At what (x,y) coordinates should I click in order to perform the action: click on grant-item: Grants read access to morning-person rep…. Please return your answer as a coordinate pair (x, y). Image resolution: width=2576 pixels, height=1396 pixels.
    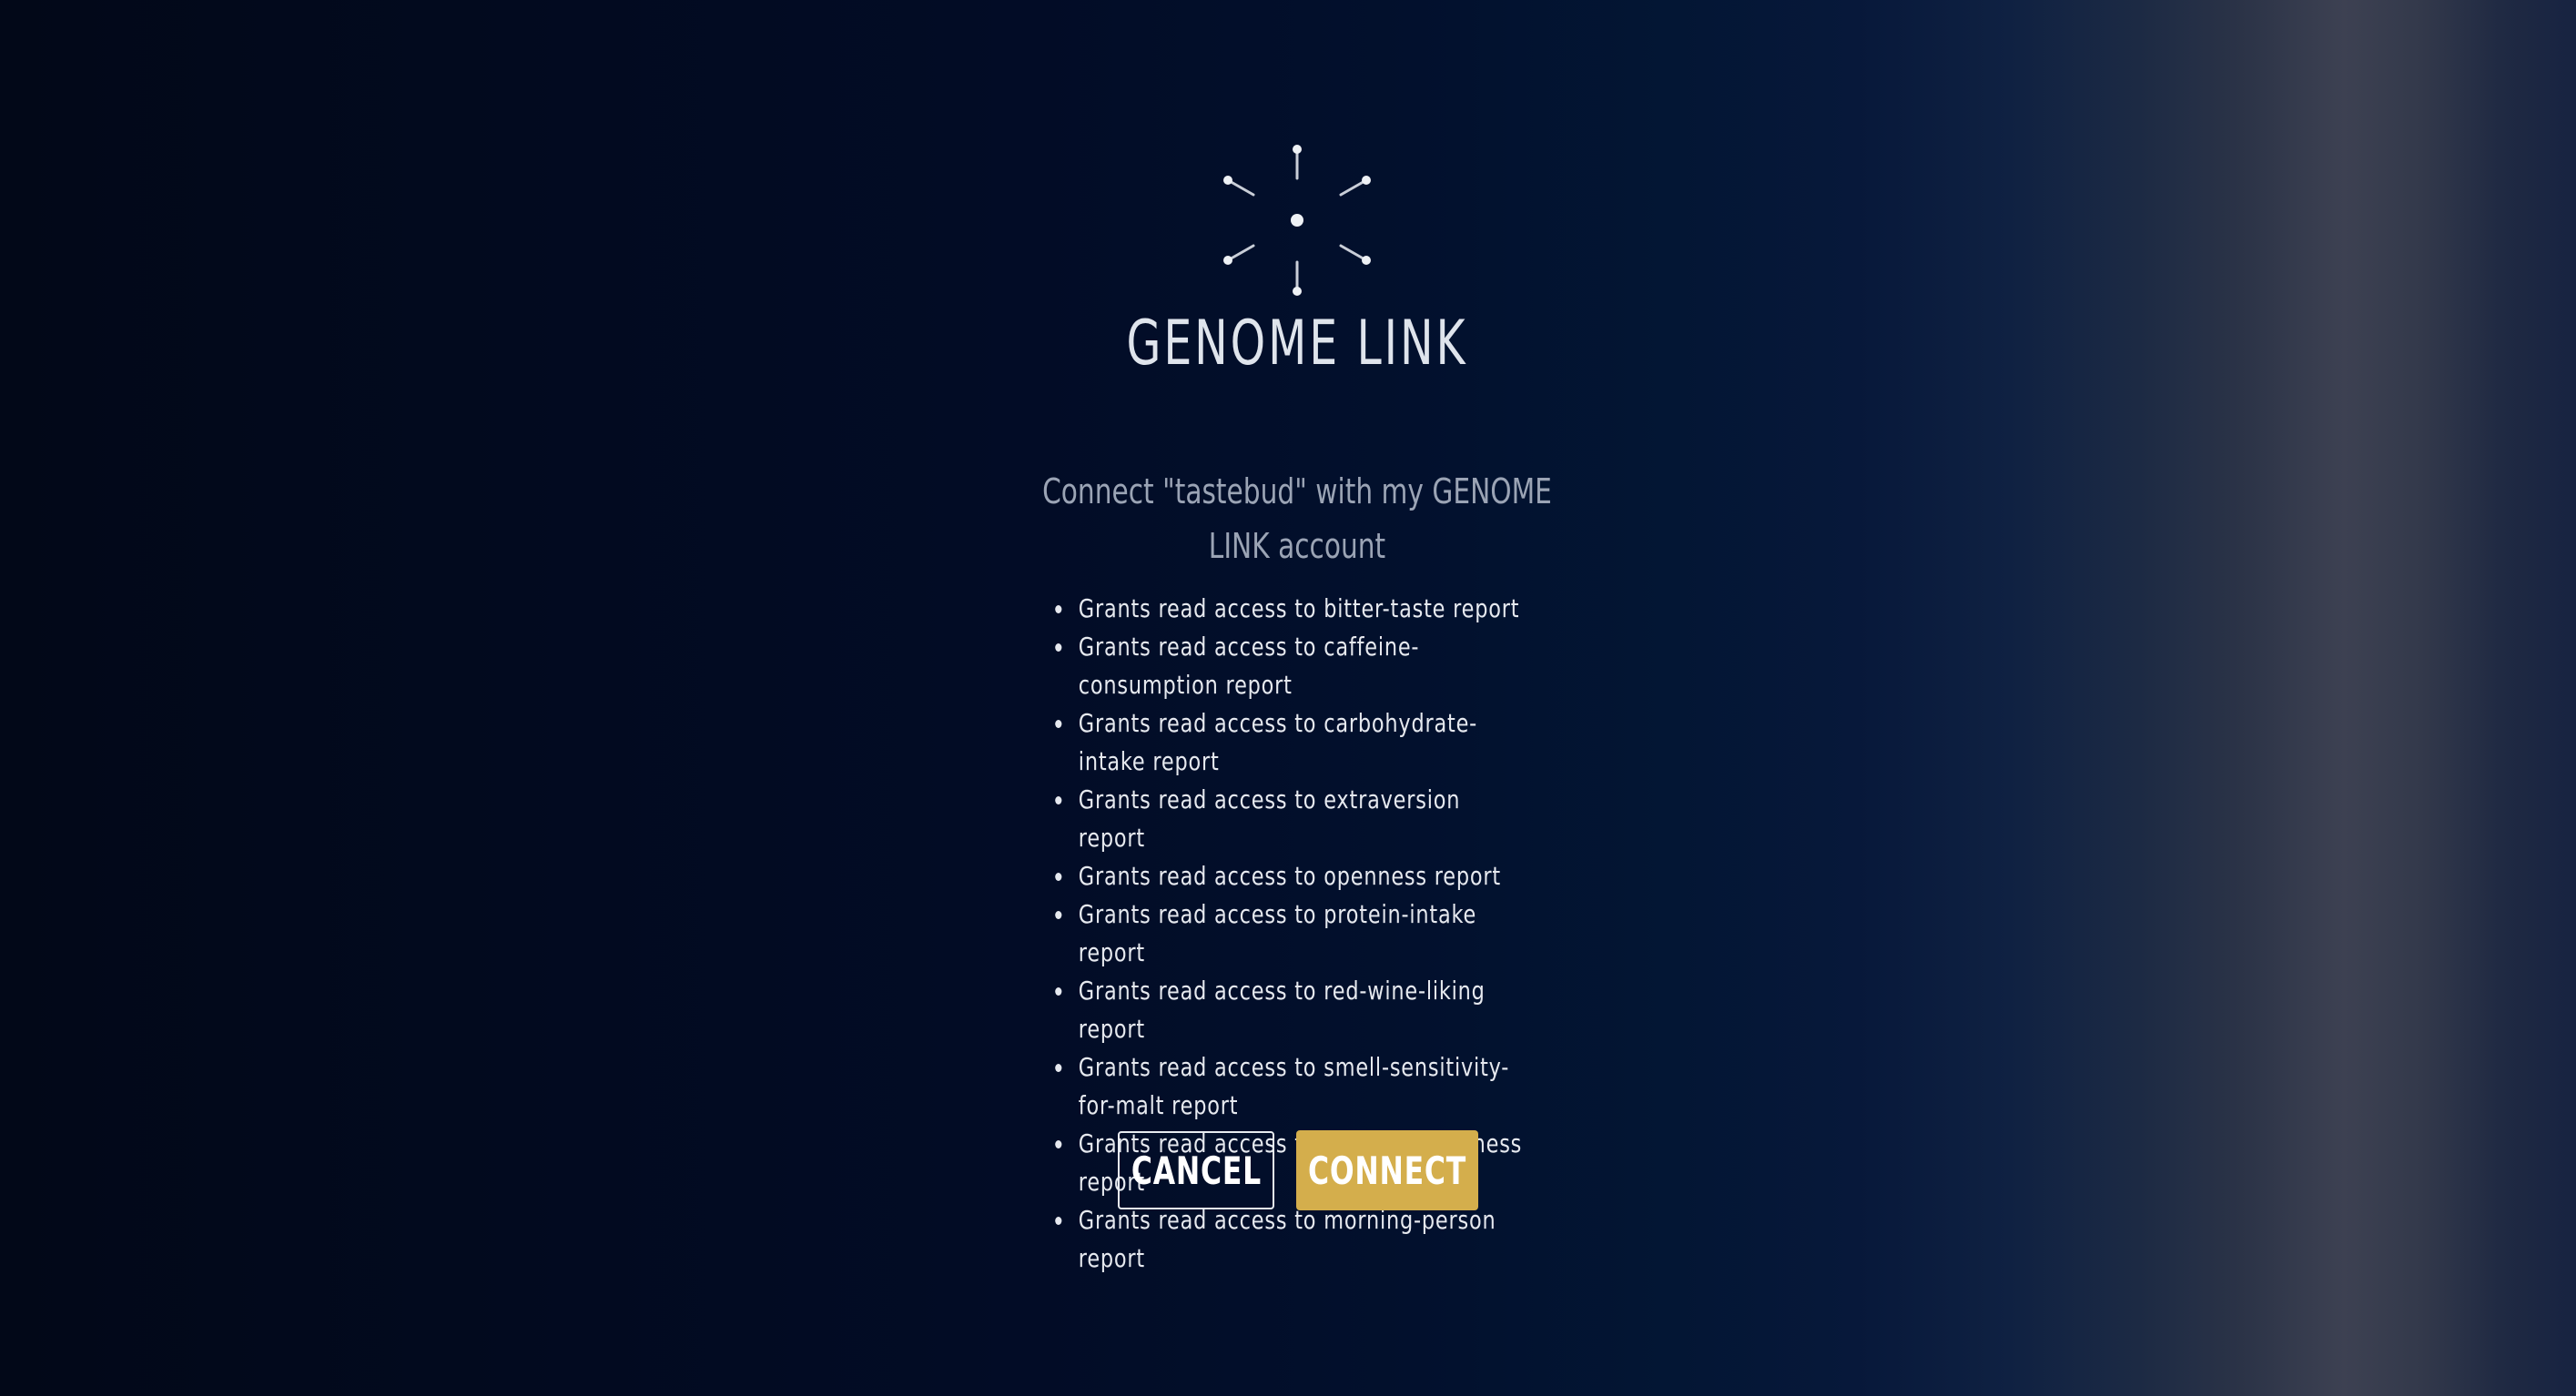
    Looking at the image, I should click on (1298, 1239).